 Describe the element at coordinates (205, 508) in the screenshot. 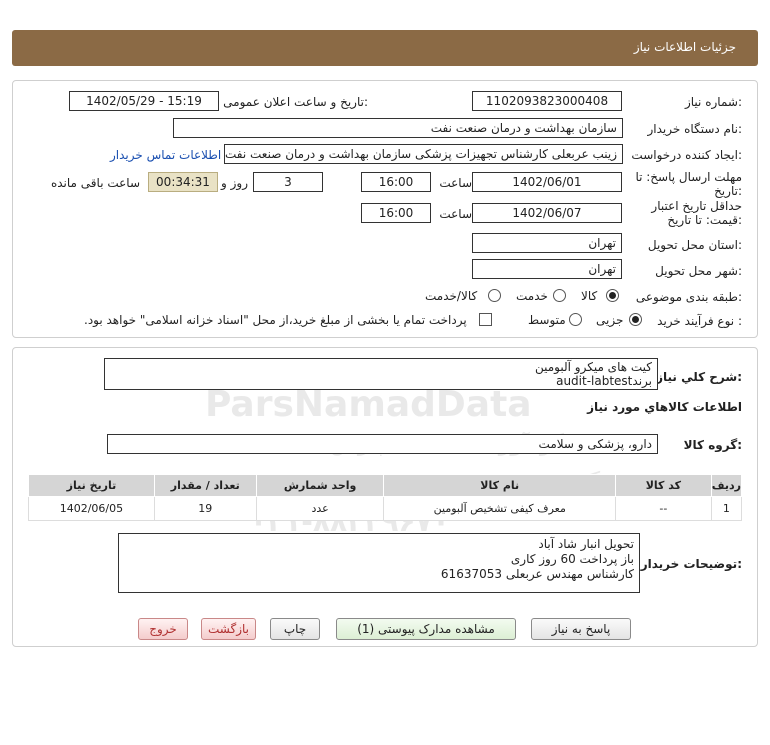

I see `cell-quantity: 19` at that location.